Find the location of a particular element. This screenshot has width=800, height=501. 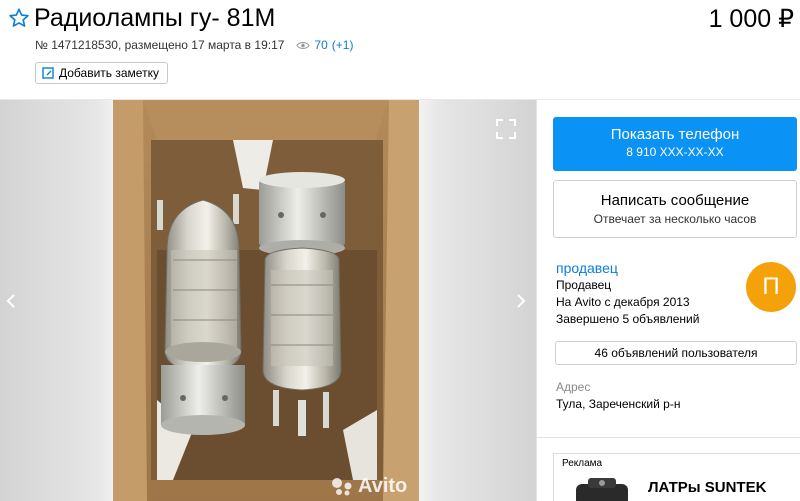

ad-block: Реклама ЛАТРы SUNTEK is located at coordinates (676, 477).